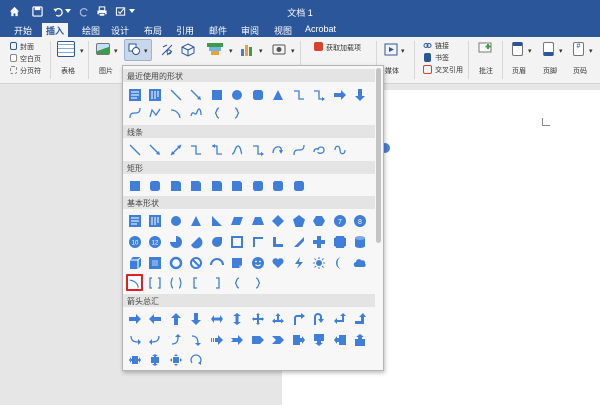 This screenshot has width=600, height=405. What do you see at coordinates (247, 49) in the screenshot?
I see `chart-icon` at bounding box center [247, 49].